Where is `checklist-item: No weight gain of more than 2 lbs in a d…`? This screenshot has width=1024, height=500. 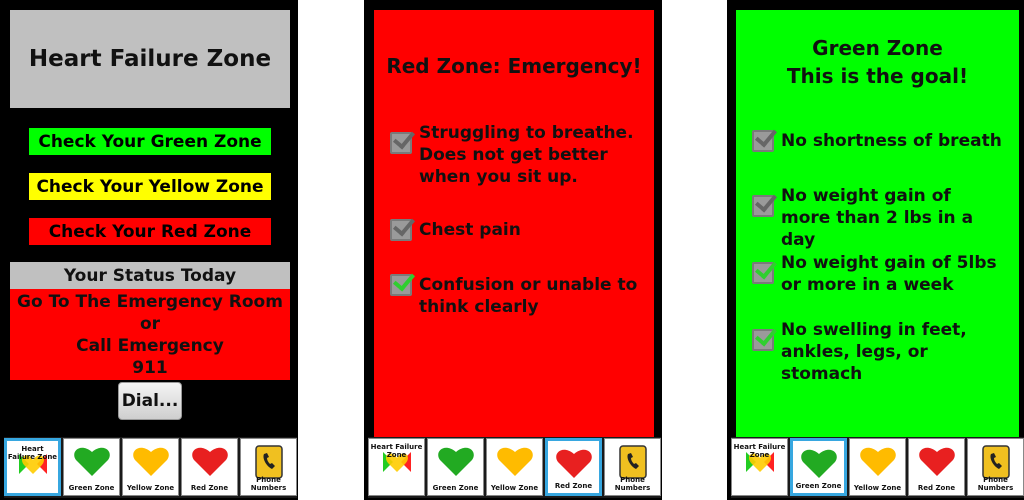
checklist-item: No weight gain of more than 2 lbs in a d… is located at coordinates (877, 218).